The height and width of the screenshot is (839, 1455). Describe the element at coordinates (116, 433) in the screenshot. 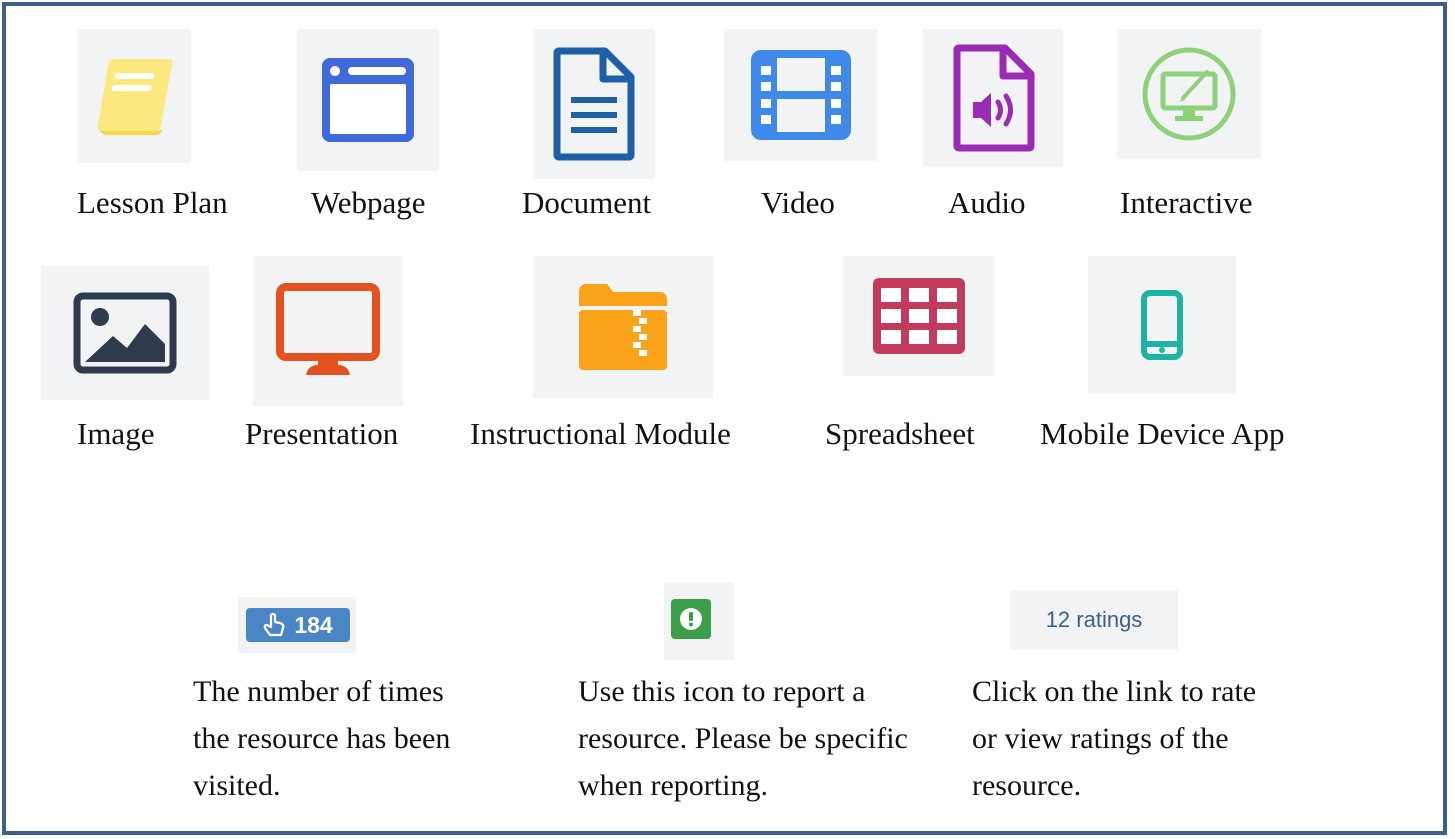

I see `image-label: Image` at that location.